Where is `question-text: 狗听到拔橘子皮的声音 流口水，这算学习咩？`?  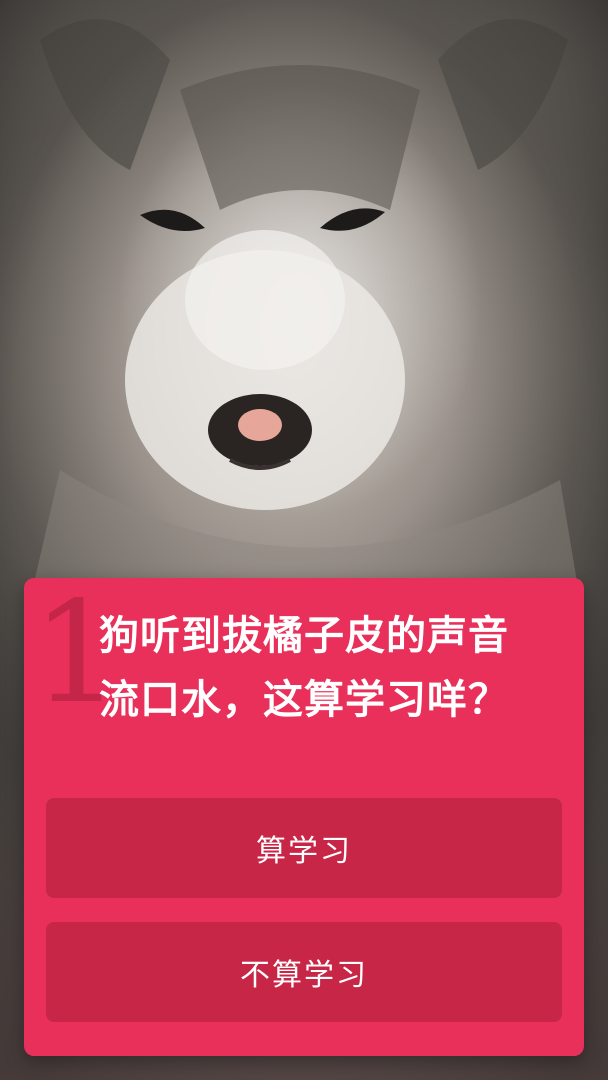 question-text: 狗听到拔橘子皮的声音 流口水，这算学习咩？ is located at coordinates (304, 668).